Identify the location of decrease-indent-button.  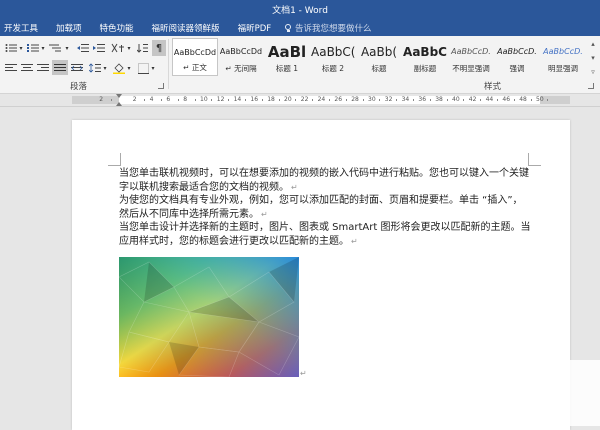
(83, 48).